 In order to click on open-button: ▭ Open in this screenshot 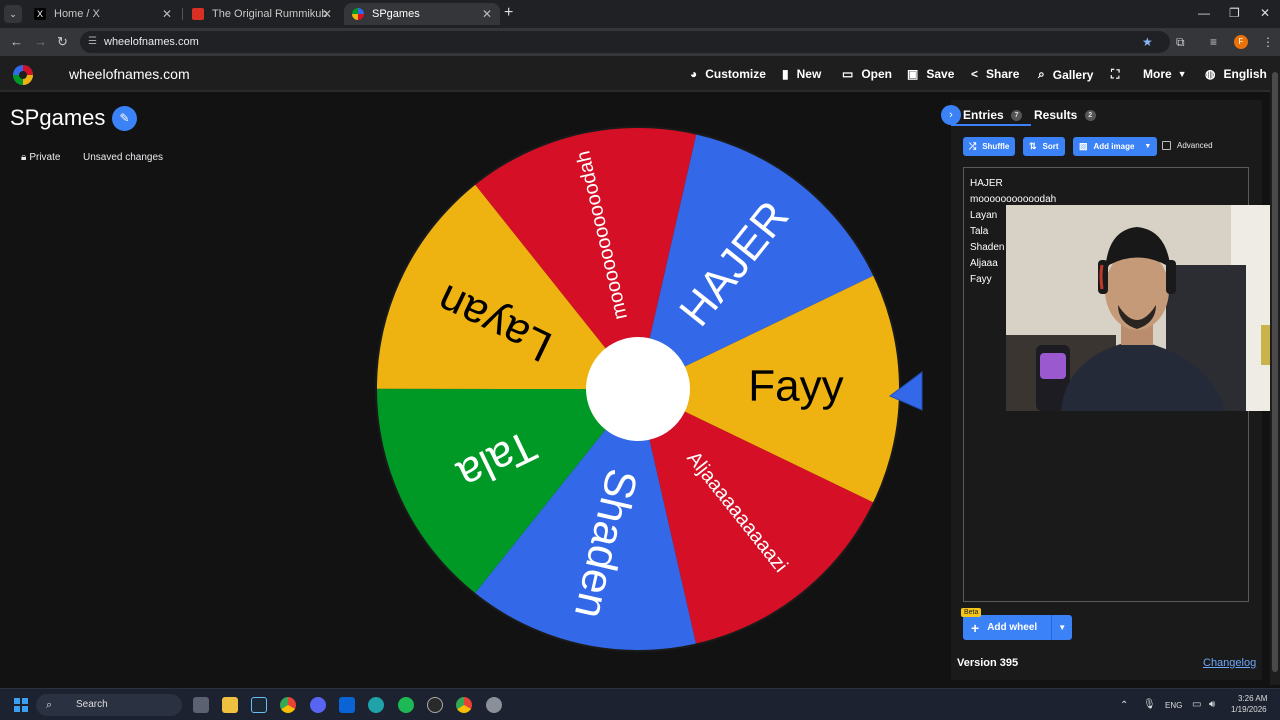, I will do `click(867, 74)`.